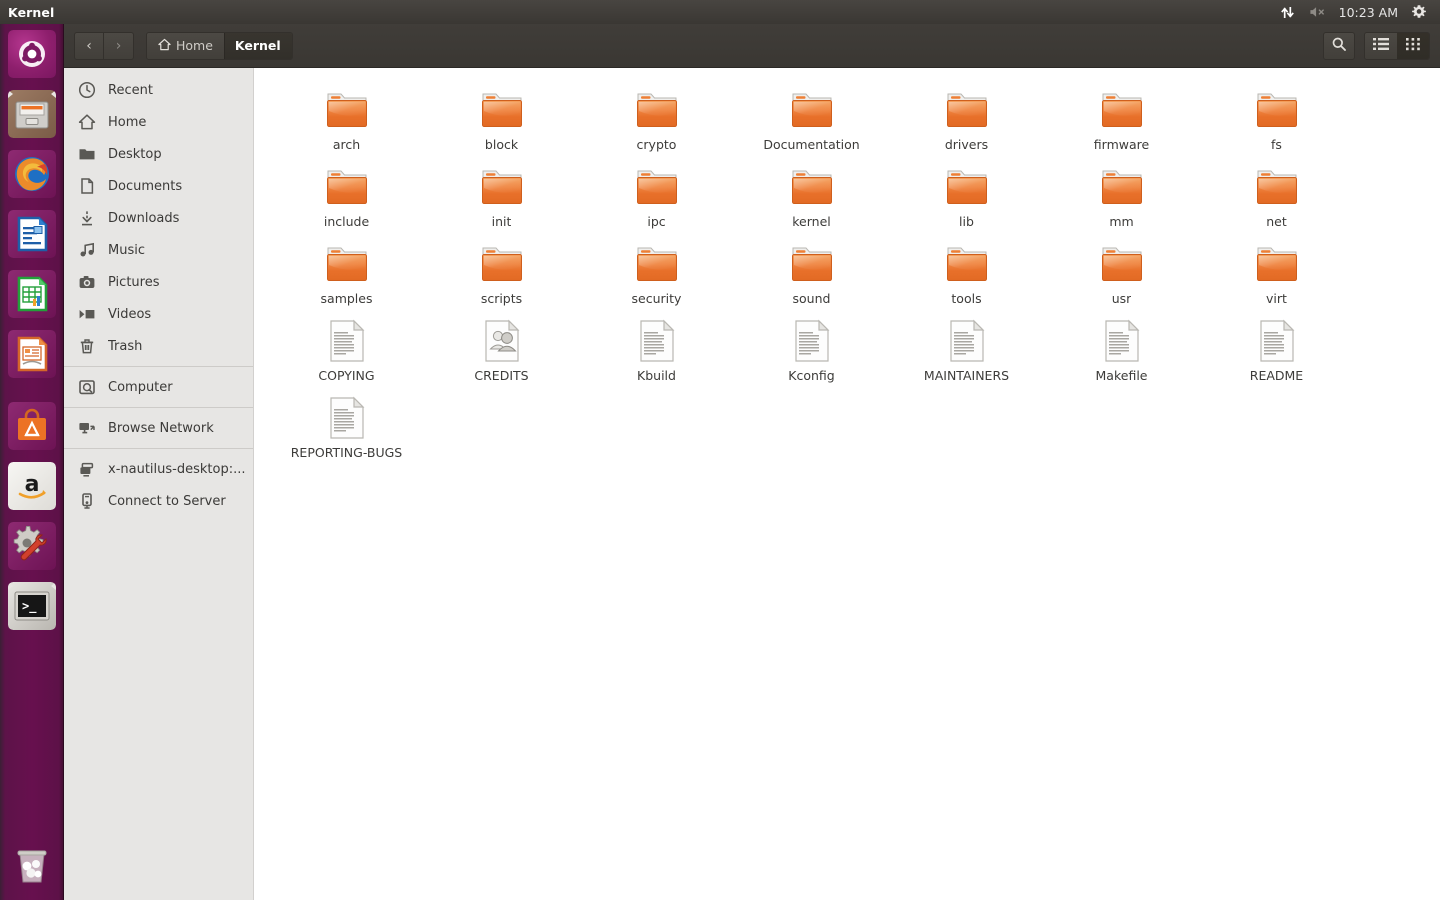  I want to click on file-item: block, so click(501, 120).